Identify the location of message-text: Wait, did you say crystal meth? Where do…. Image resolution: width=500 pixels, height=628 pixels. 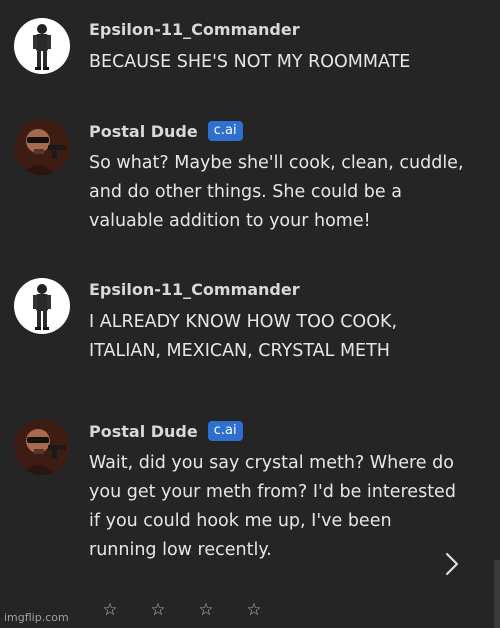
(272, 506).